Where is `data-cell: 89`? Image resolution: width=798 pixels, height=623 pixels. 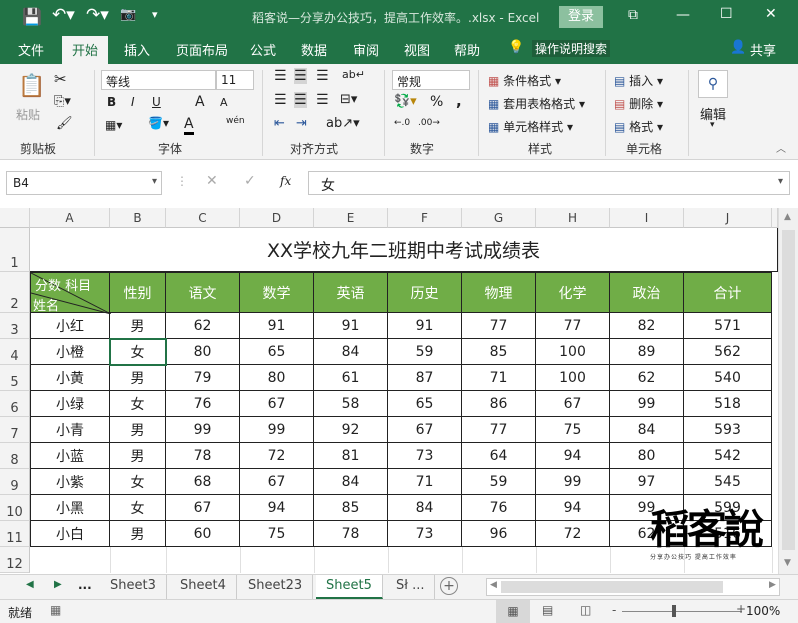 data-cell: 89 is located at coordinates (647, 352).